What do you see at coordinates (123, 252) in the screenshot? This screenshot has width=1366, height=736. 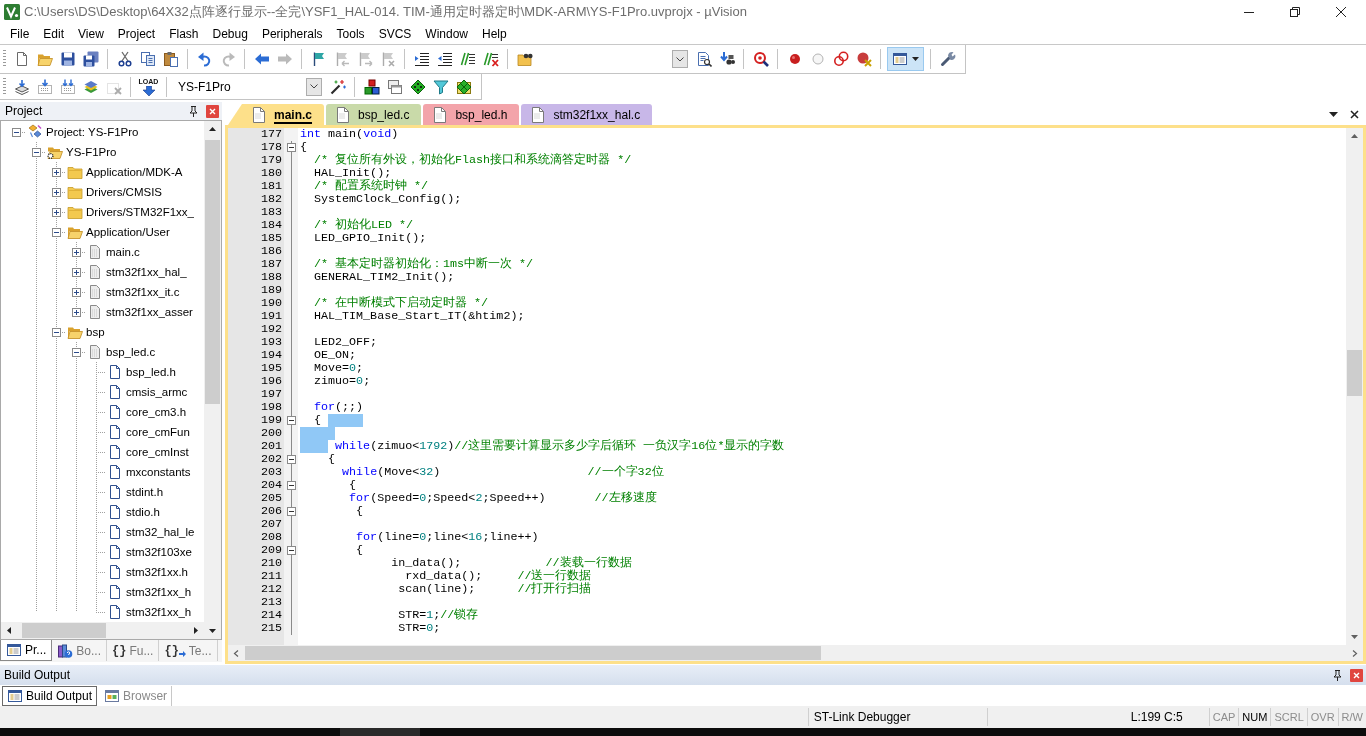 I see `tree-item: main.c` at bounding box center [123, 252].